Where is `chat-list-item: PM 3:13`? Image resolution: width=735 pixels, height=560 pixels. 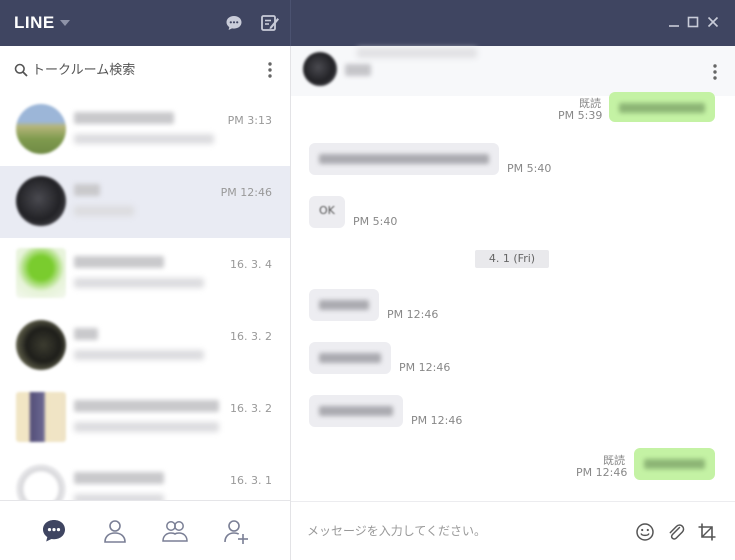
chat-list-item: PM 3:13 is located at coordinates (145, 130).